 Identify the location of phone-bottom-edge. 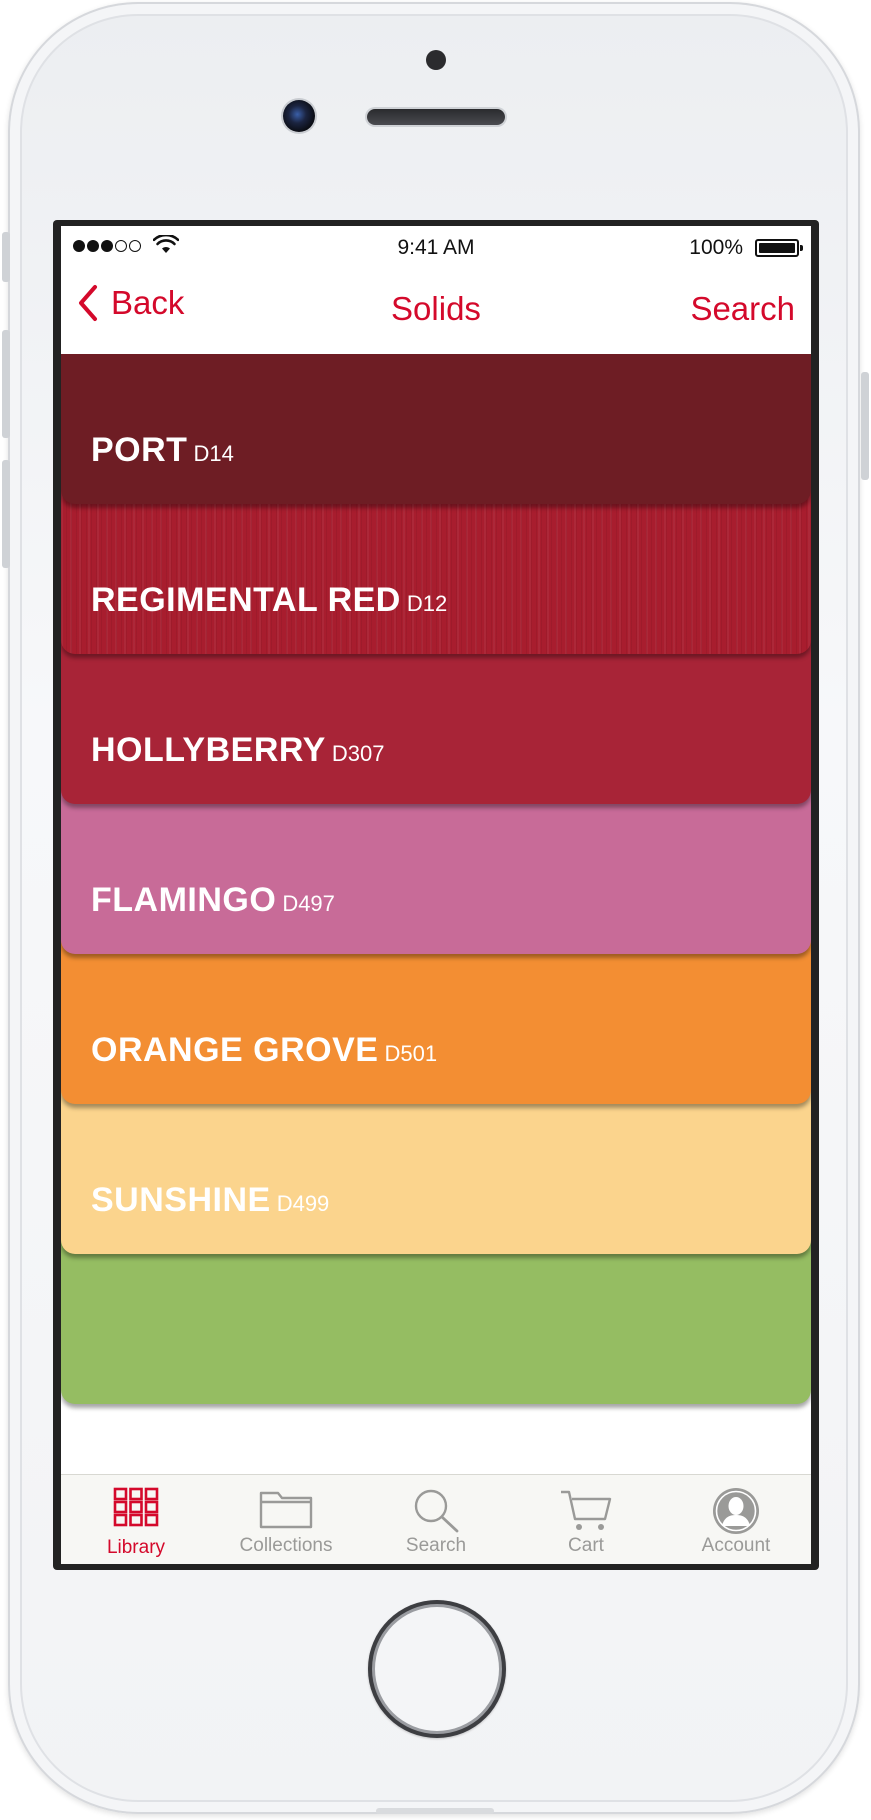
(435, 1811).